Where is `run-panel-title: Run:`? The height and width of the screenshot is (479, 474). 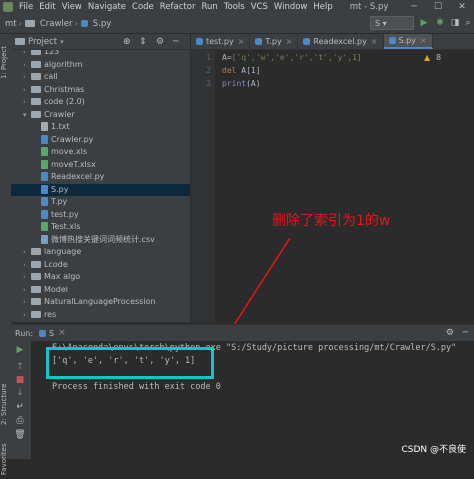
run-panel-title: Run: is located at coordinates (24, 333).